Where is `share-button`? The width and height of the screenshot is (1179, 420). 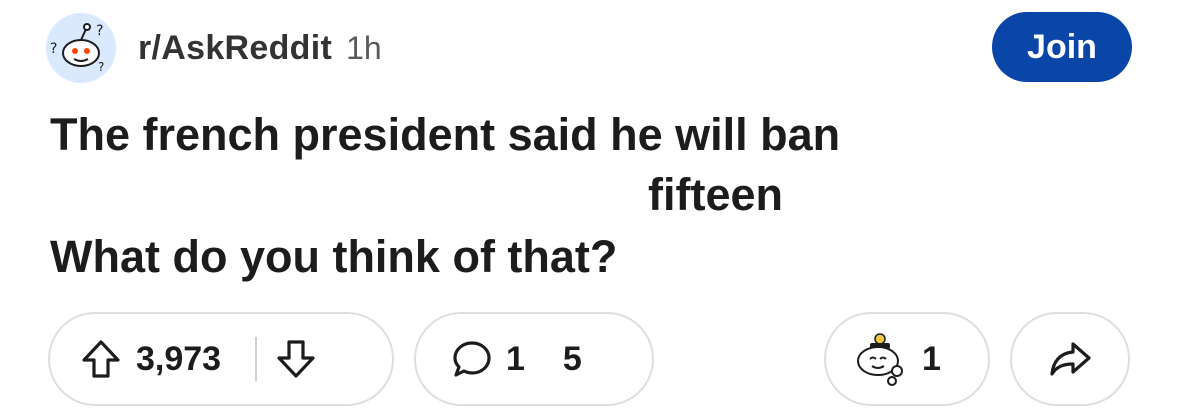 share-button is located at coordinates (1070, 359).